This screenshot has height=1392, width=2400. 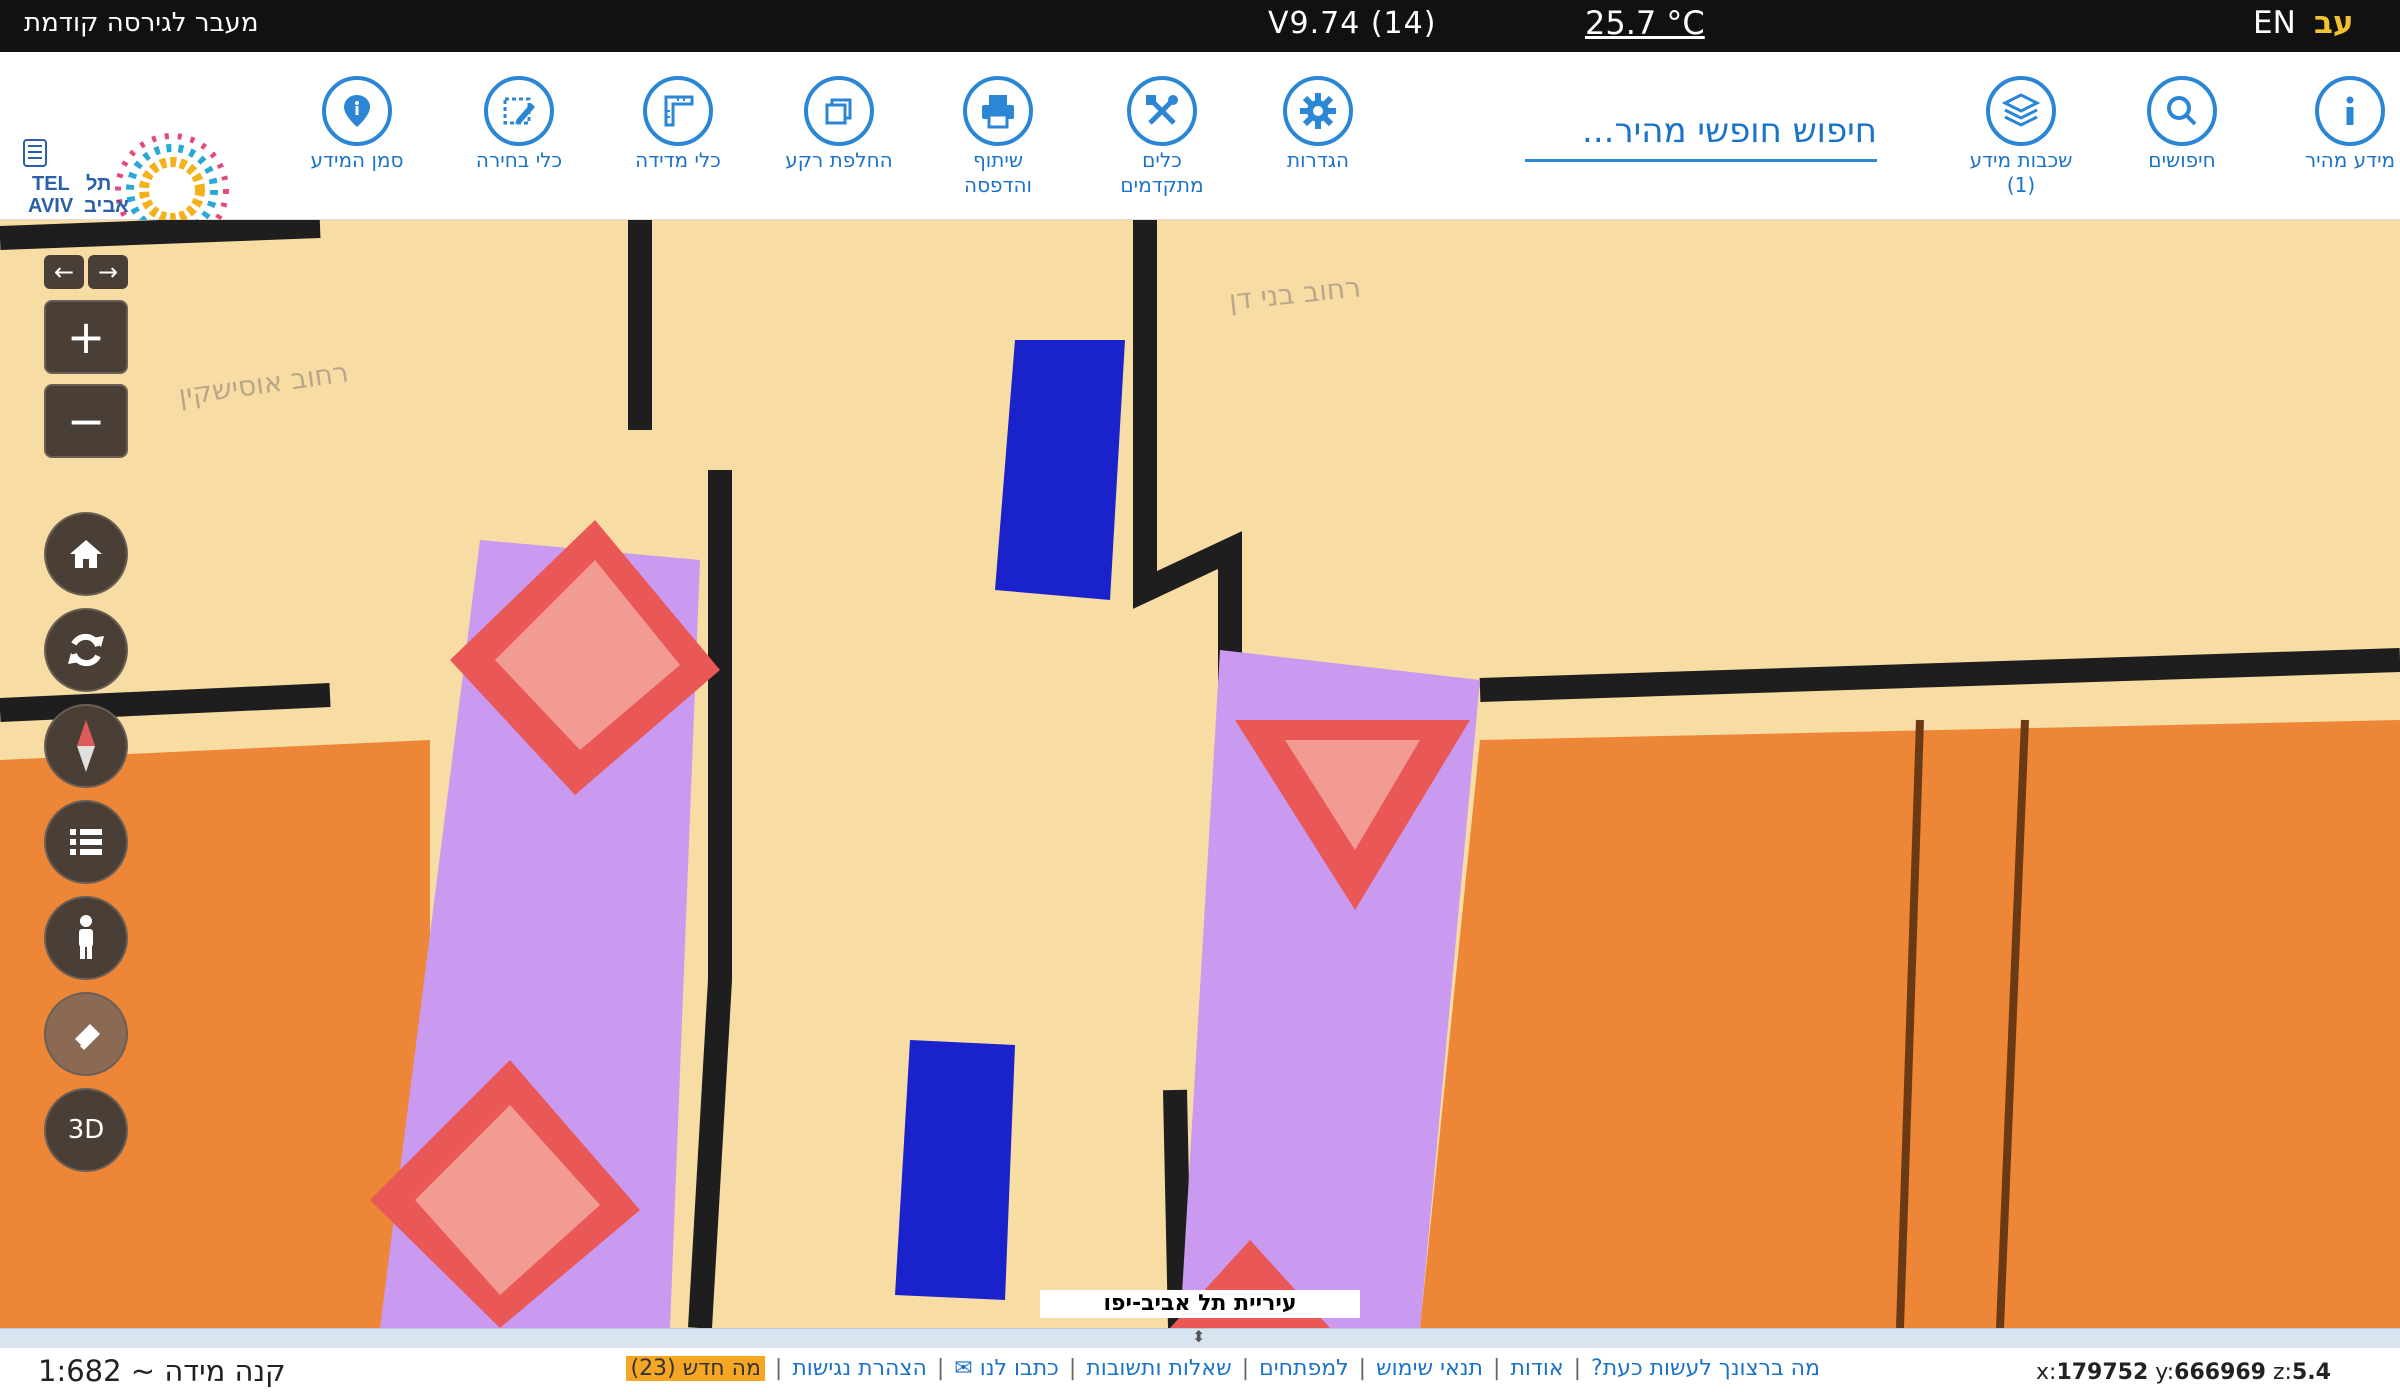 I want to click on whats-new-badge: מה חדש (23), so click(x=695, y=1368).